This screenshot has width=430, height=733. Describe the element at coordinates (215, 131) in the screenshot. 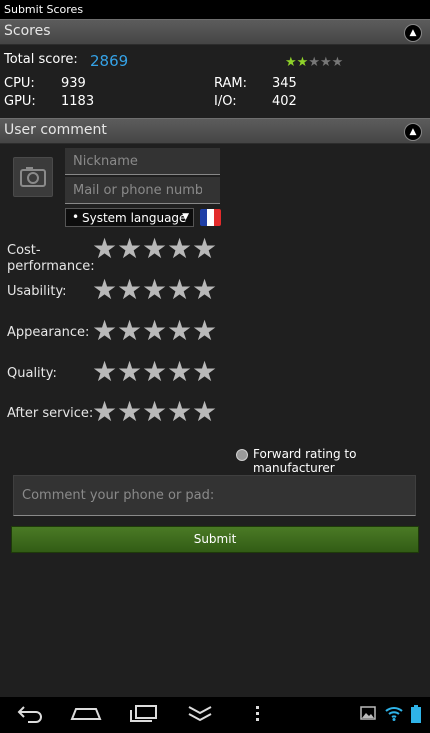

I see `user-comment-header: User comment ▲` at that location.